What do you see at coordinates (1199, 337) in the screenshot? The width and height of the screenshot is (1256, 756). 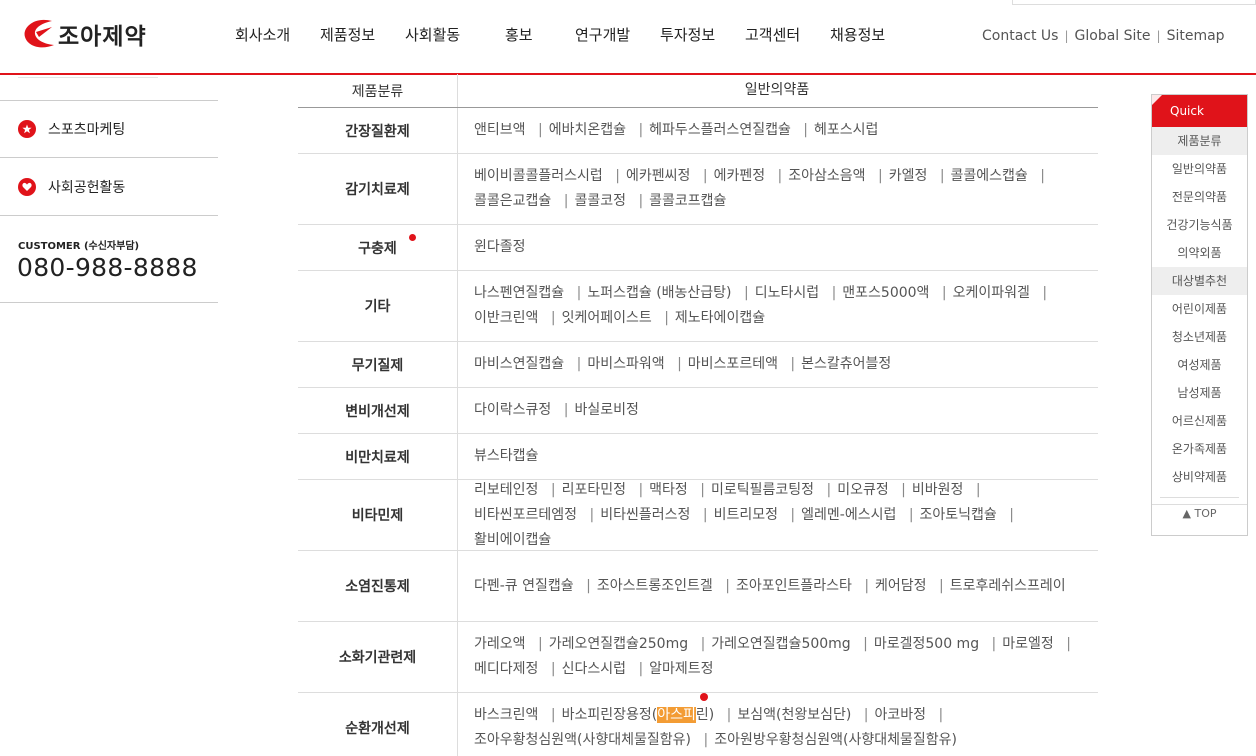 I see `quick-menu-item: 청소년제품` at bounding box center [1199, 337].